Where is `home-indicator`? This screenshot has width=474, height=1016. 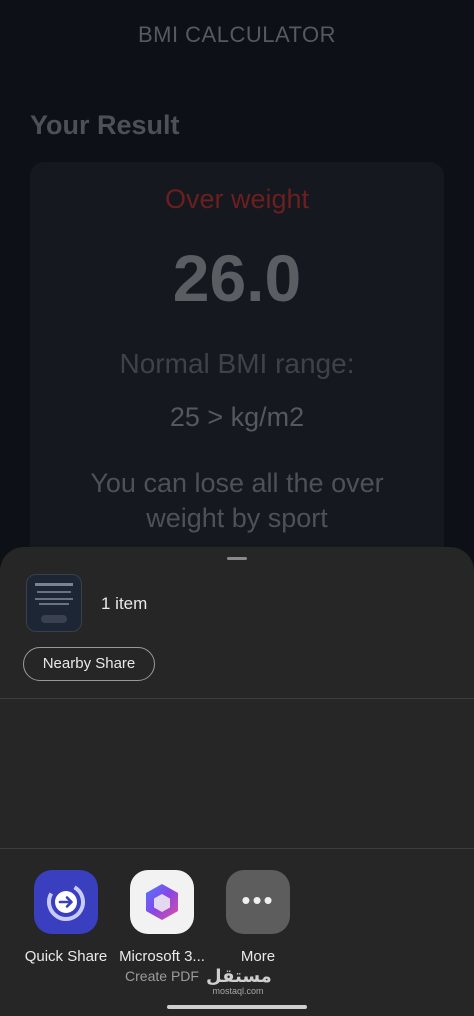 home-indicator is located at coordinates (237, 1007).